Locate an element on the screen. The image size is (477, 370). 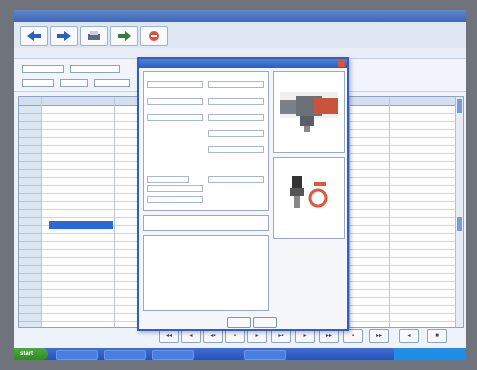
print-icon is located at coordinates (94, 35).